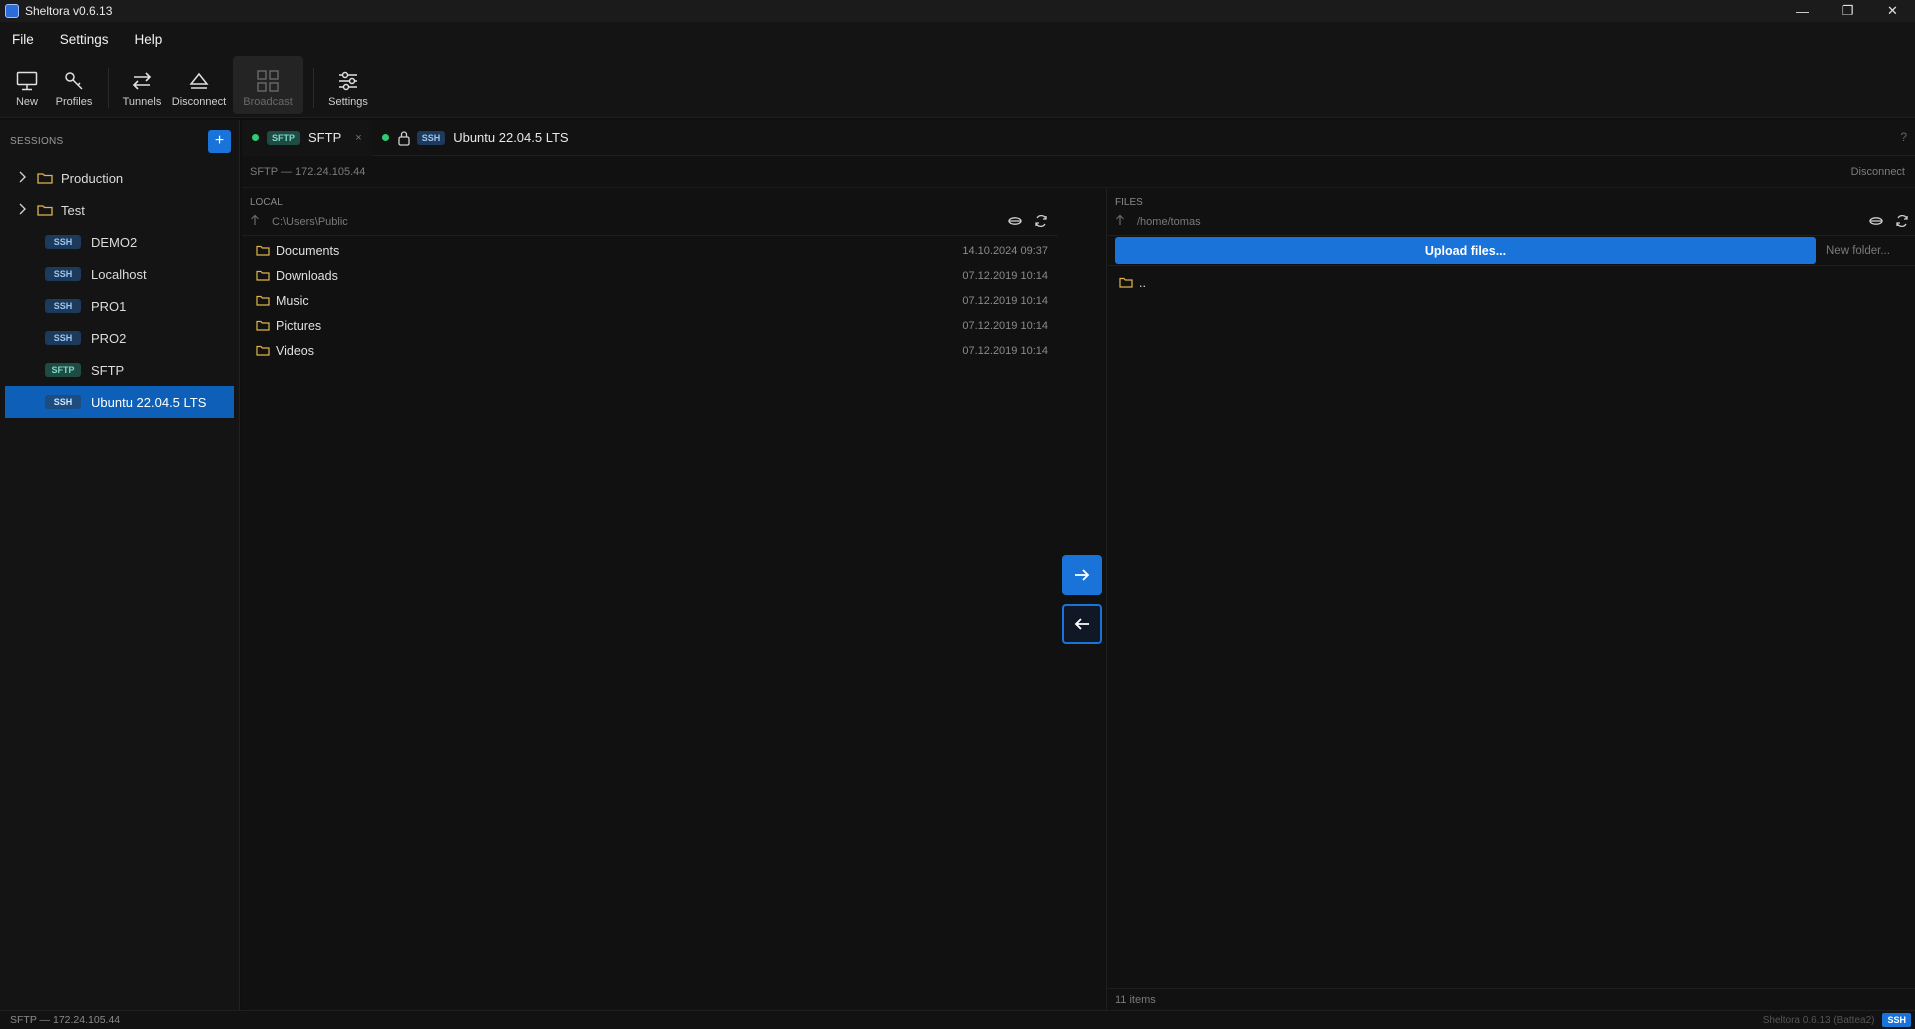 Image resolution: width=1915 pixels, height=1029 pixels. I want to click on close-tab-icon: ×, so click(358, 138).